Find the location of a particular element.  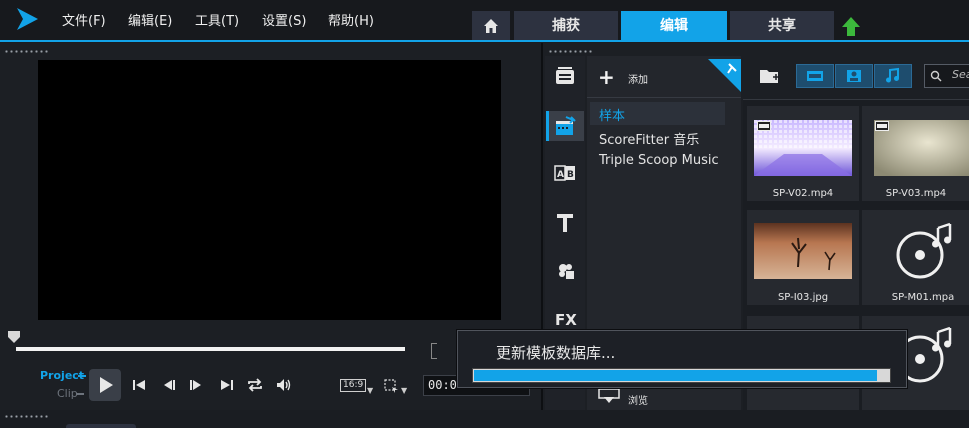

timeline-tab is located at coordinates (101, 426).